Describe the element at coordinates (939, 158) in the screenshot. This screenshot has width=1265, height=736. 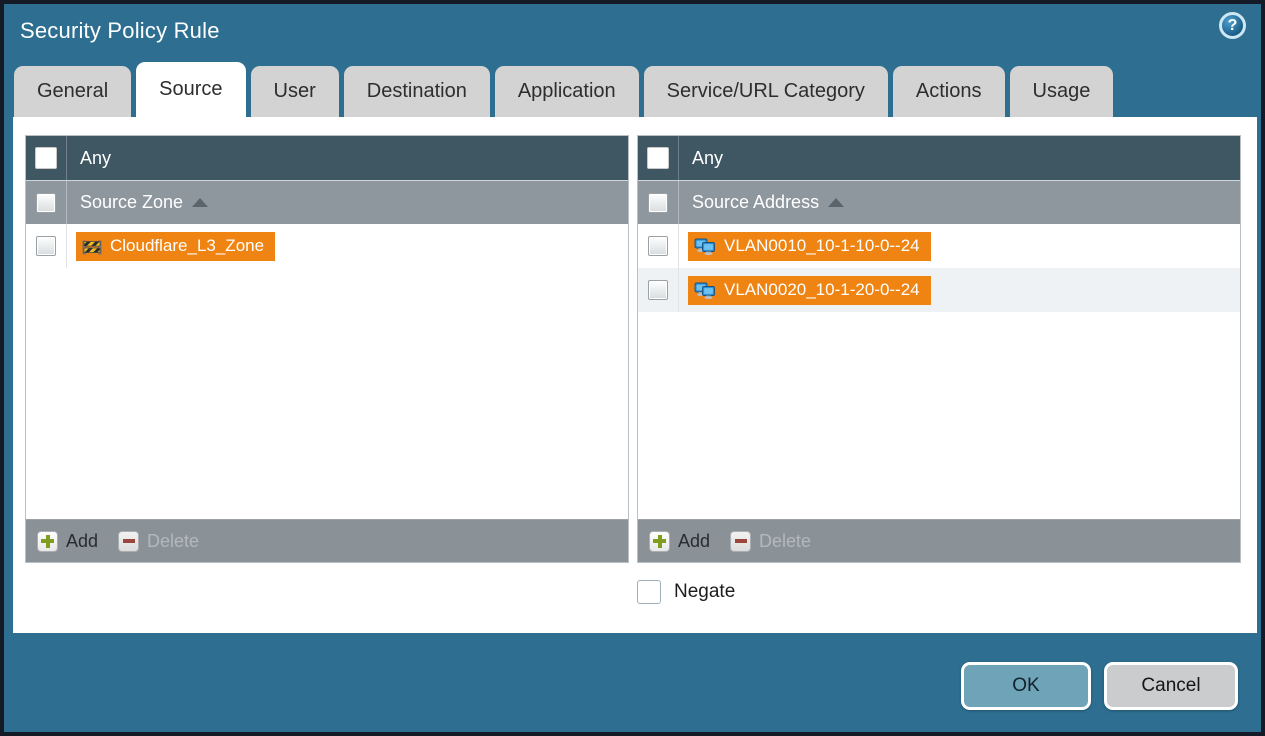
I see `source-address-any-header: Any` at that location.